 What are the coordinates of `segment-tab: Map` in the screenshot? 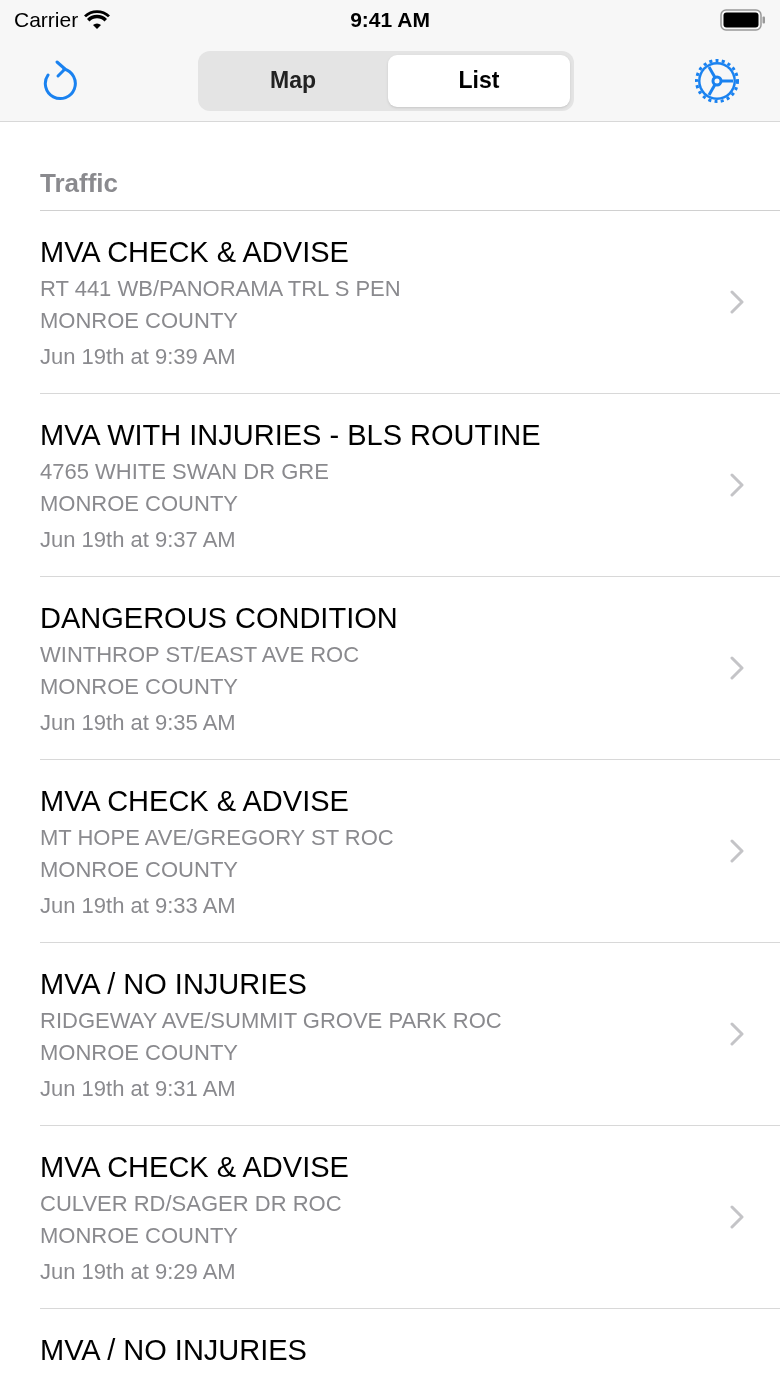 It's located at (293, 80).